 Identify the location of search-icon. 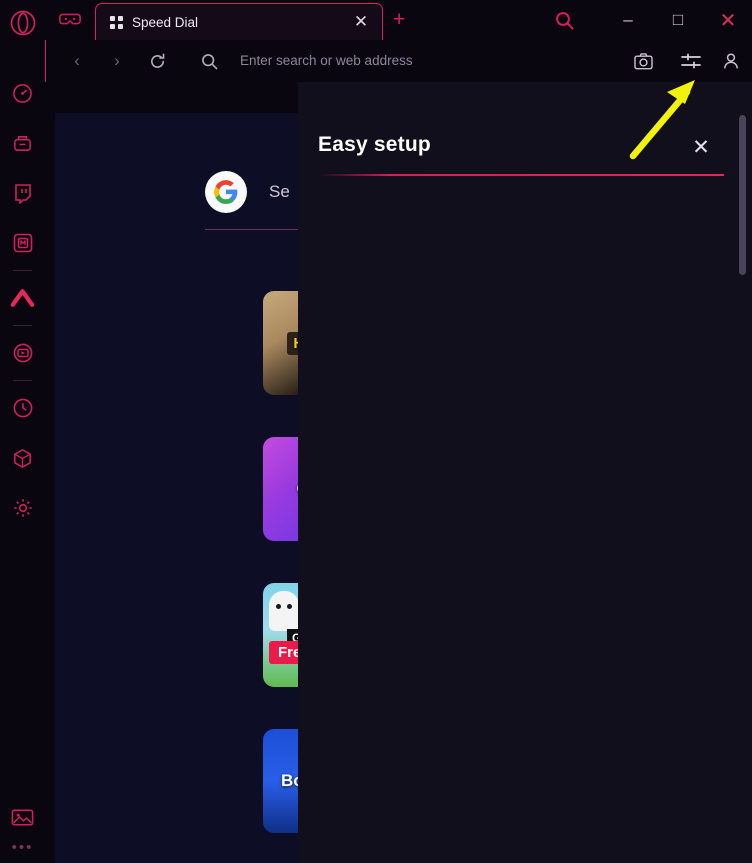
(209, 61).